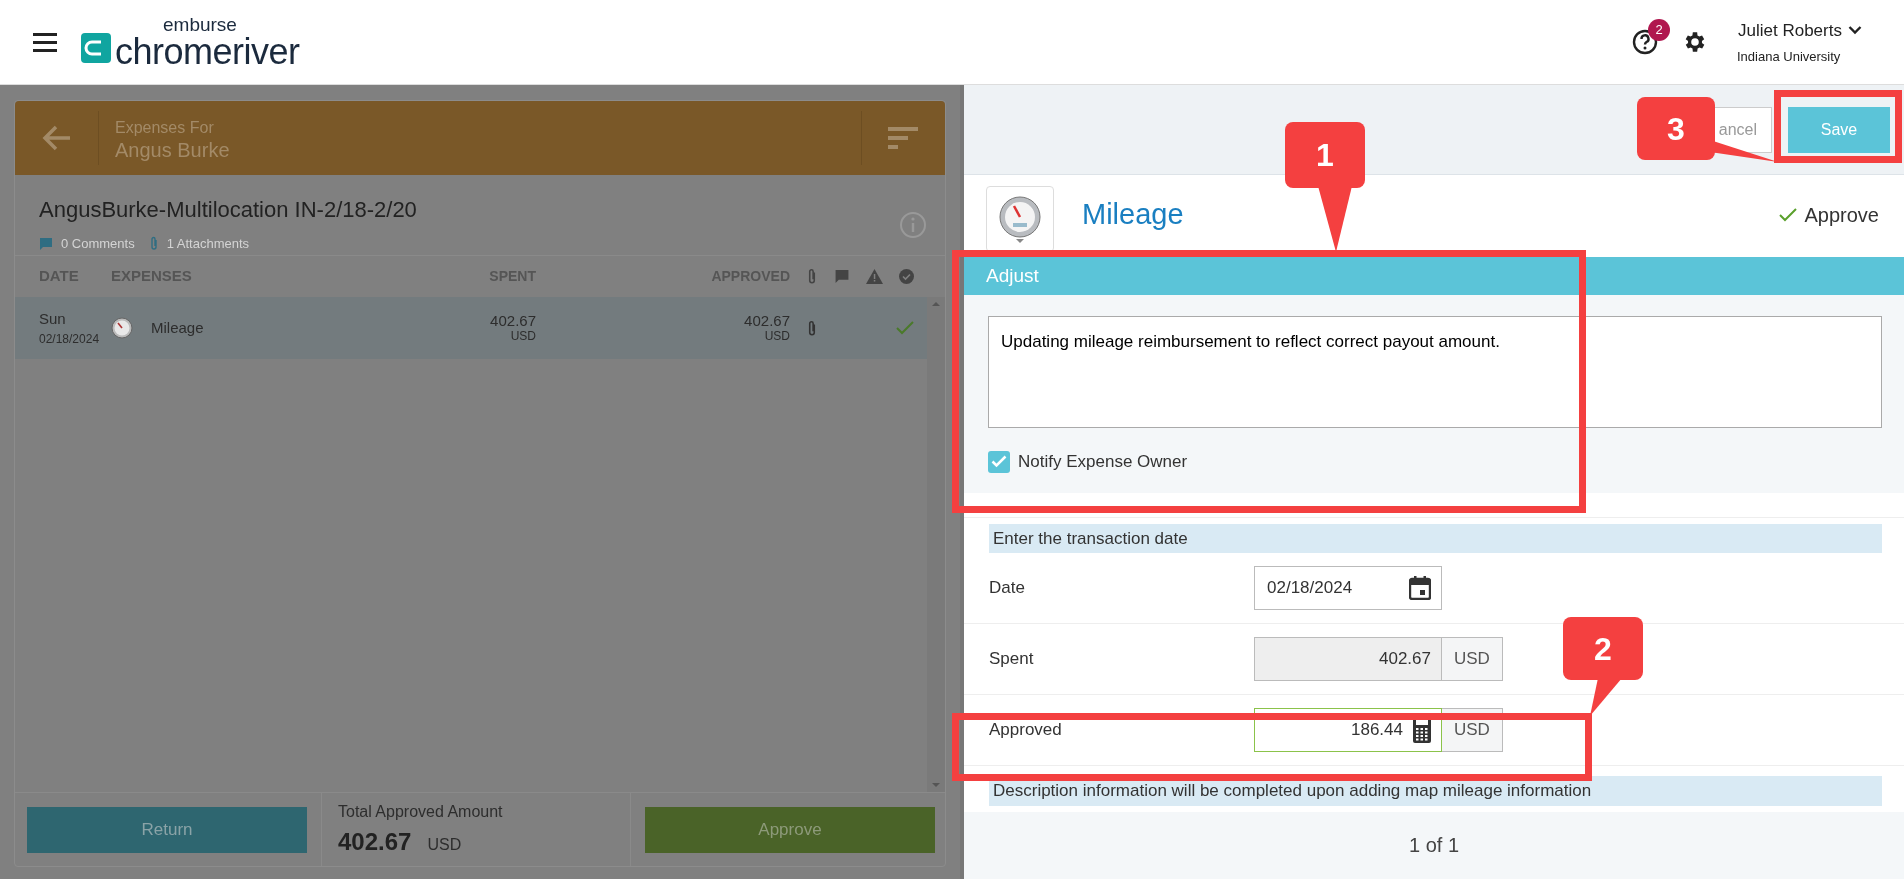 This screenshot has width=1904, height=879. What do you see at coordinates (1854, 30) in the screenshot?
I see `chevron-down-icon` at bounding box center [1854, 30].